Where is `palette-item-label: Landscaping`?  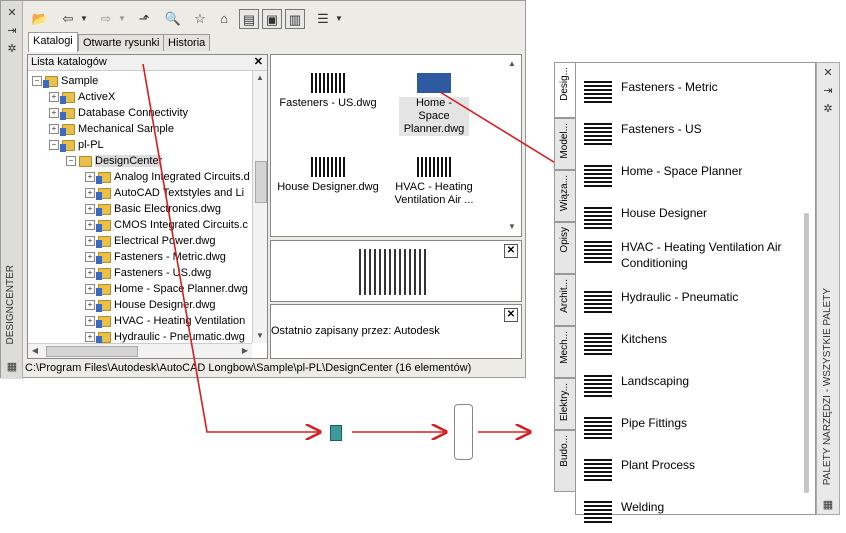 palette-item-label: Landscaping is located at coordinates (655, 381).